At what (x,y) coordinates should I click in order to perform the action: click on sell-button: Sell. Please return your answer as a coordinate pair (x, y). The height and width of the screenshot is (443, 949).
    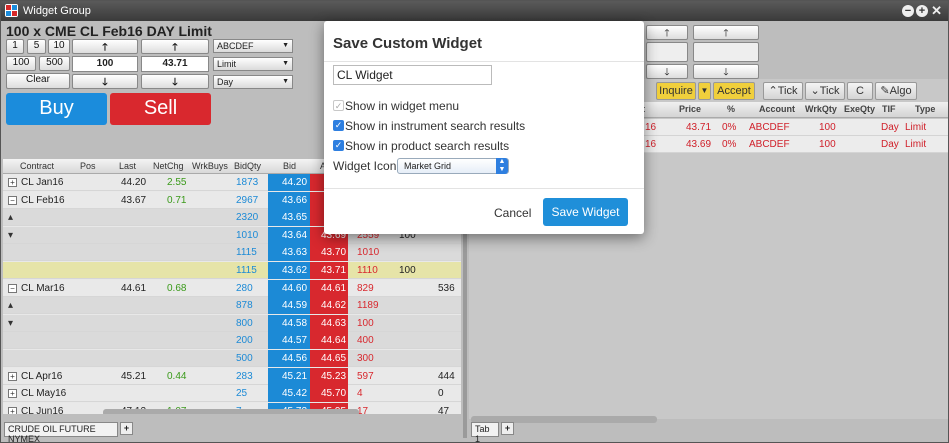
    Looking at the image, I should click on (160, 109).